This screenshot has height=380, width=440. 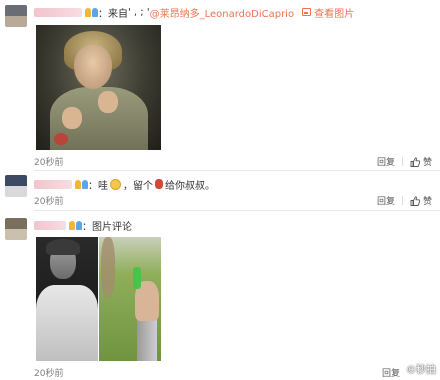 I want to click on comment-actions: 回复, so click(x=391, y=372).